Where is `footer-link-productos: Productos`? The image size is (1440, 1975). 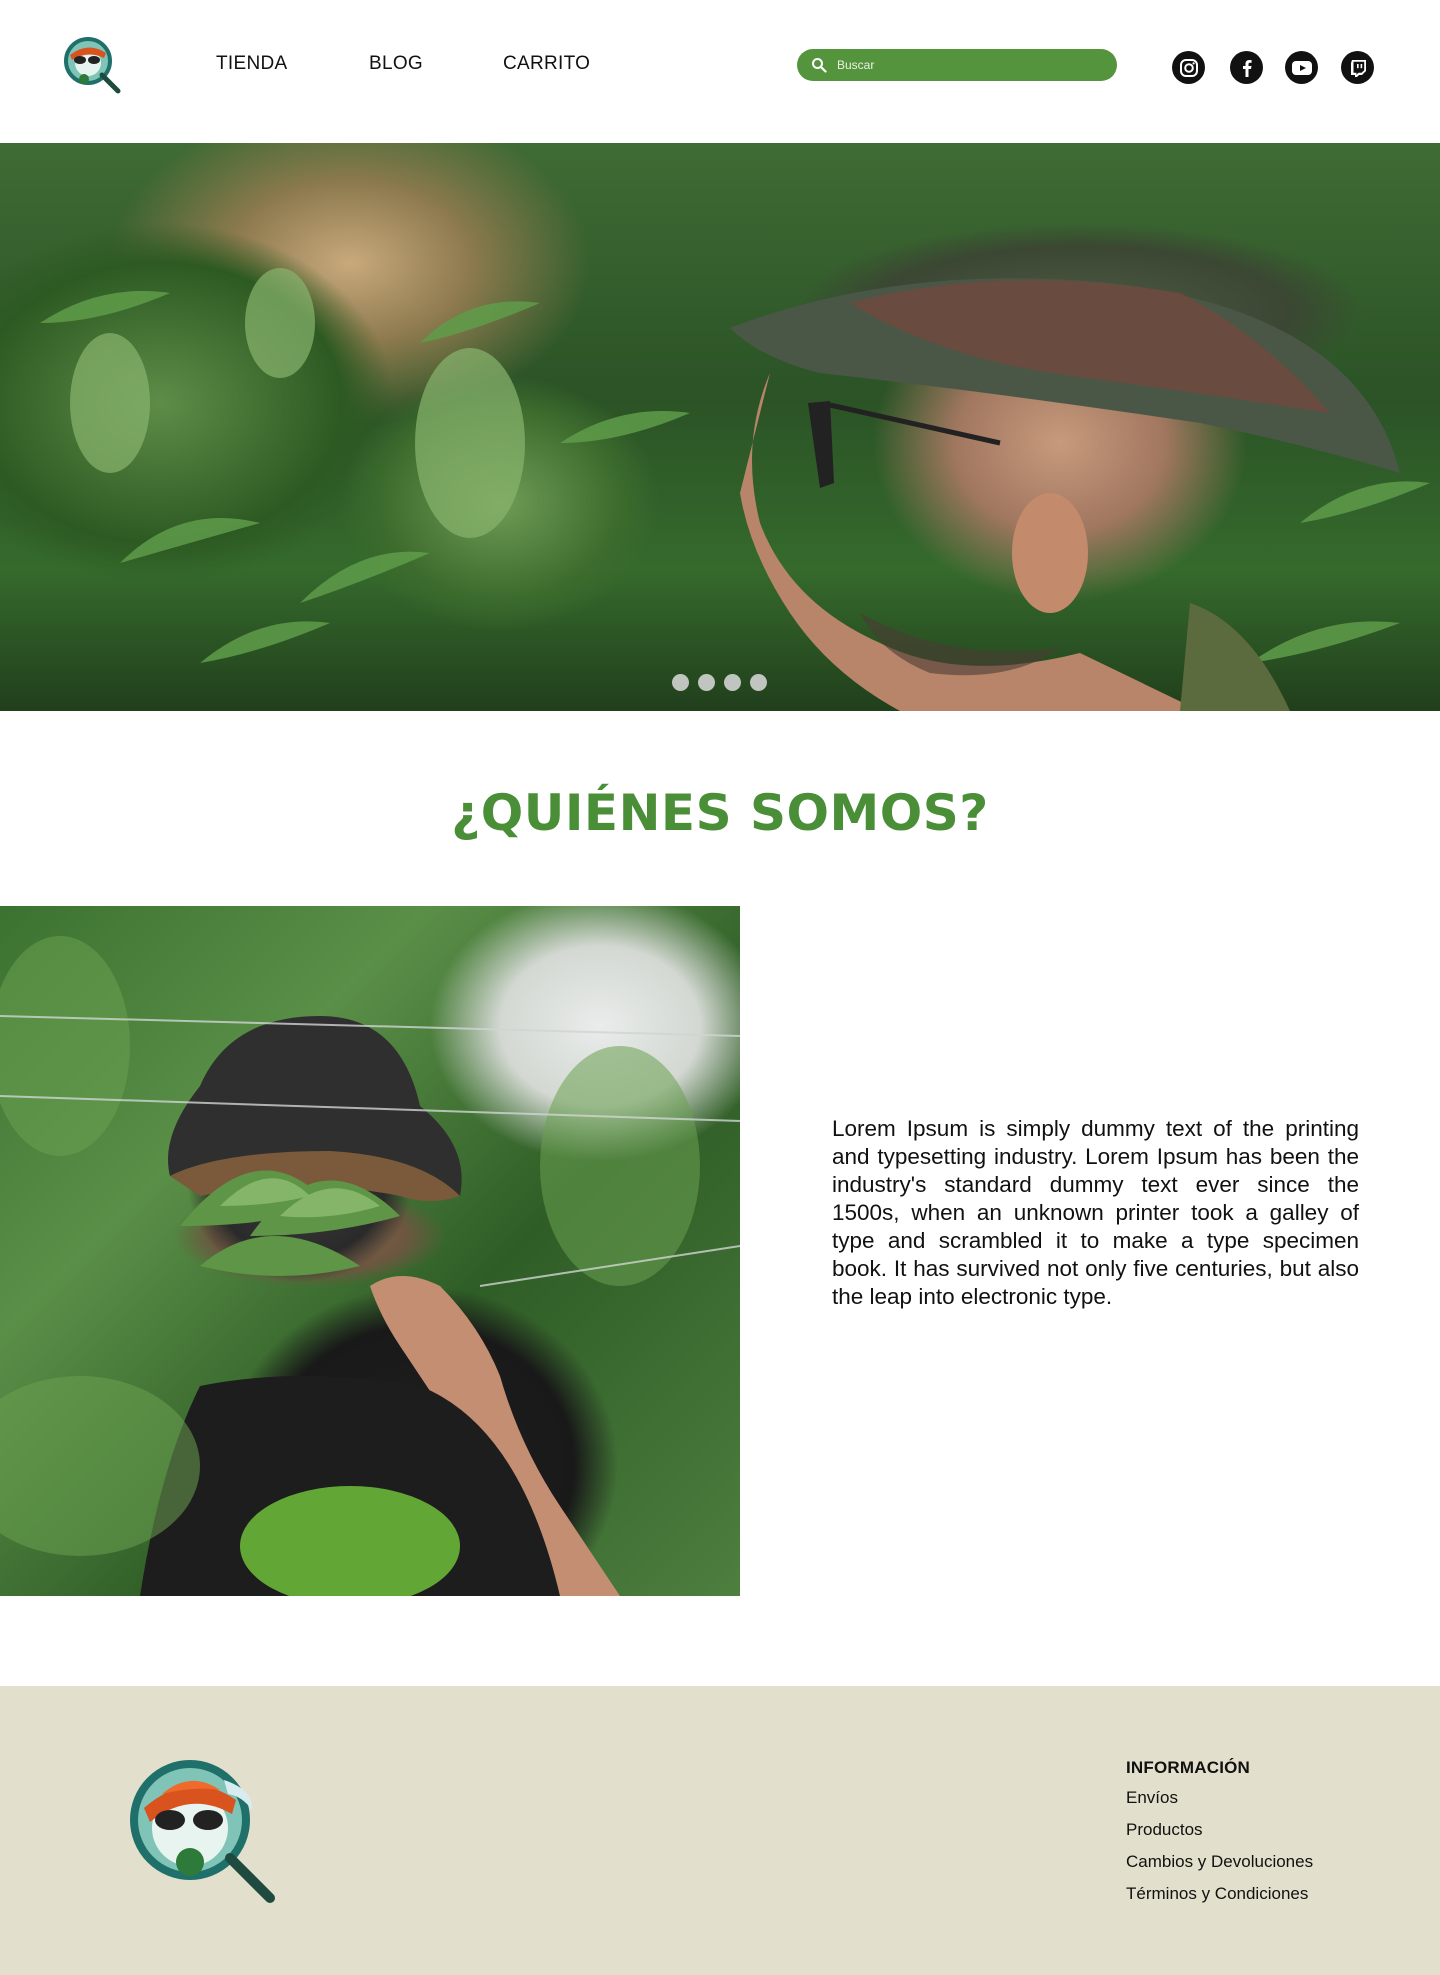 footer-link-productos: Productos is located at coordinates (1219, 1830).